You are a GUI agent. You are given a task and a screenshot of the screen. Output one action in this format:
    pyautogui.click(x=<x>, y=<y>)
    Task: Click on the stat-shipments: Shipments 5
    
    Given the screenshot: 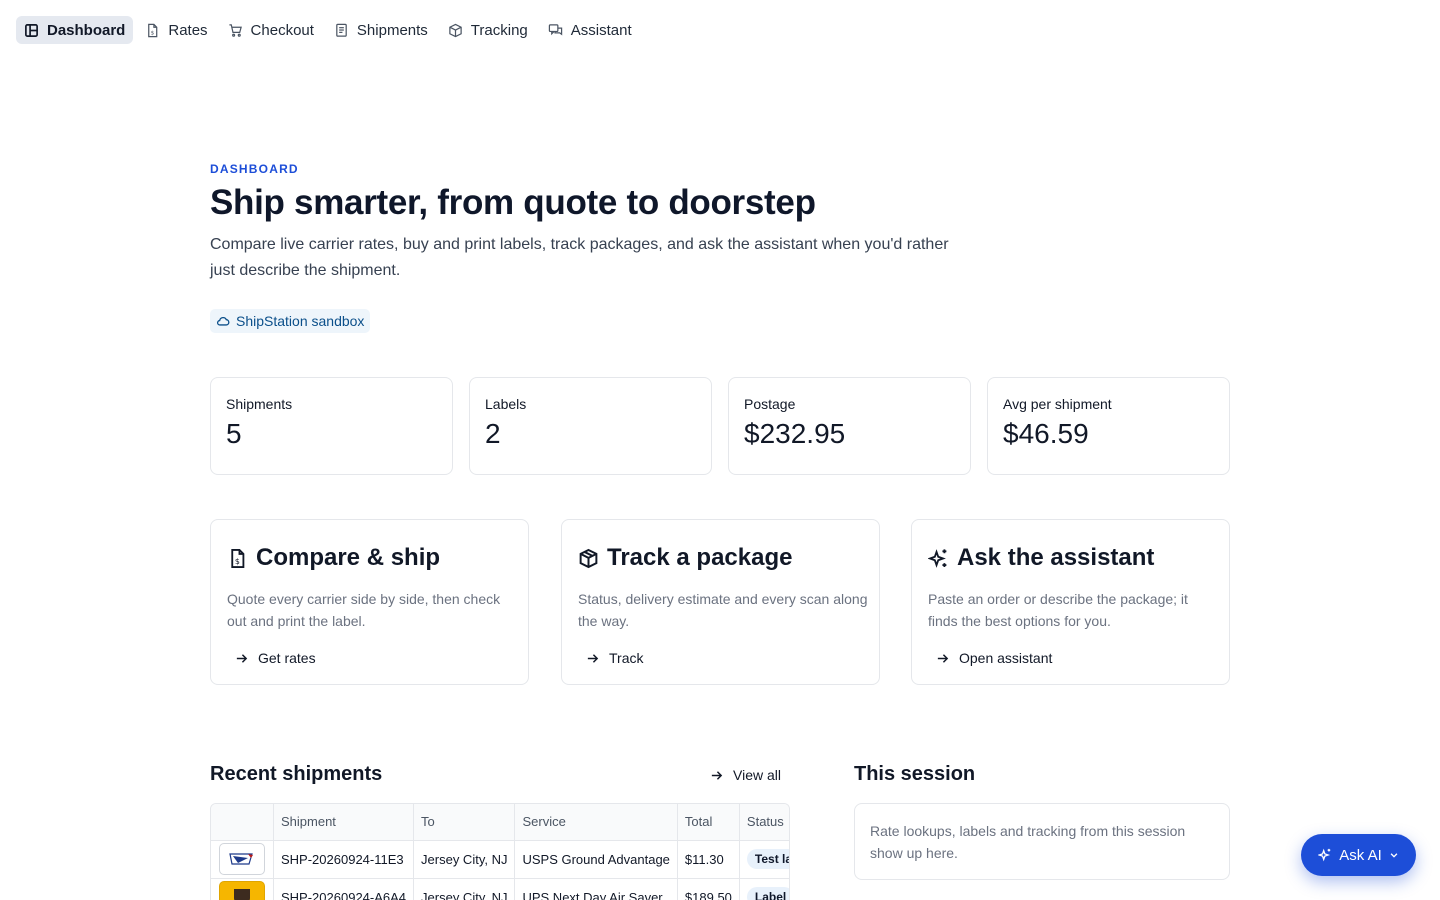 What is the action you would take?
    pyautogui.click(x=331, y=426)
    